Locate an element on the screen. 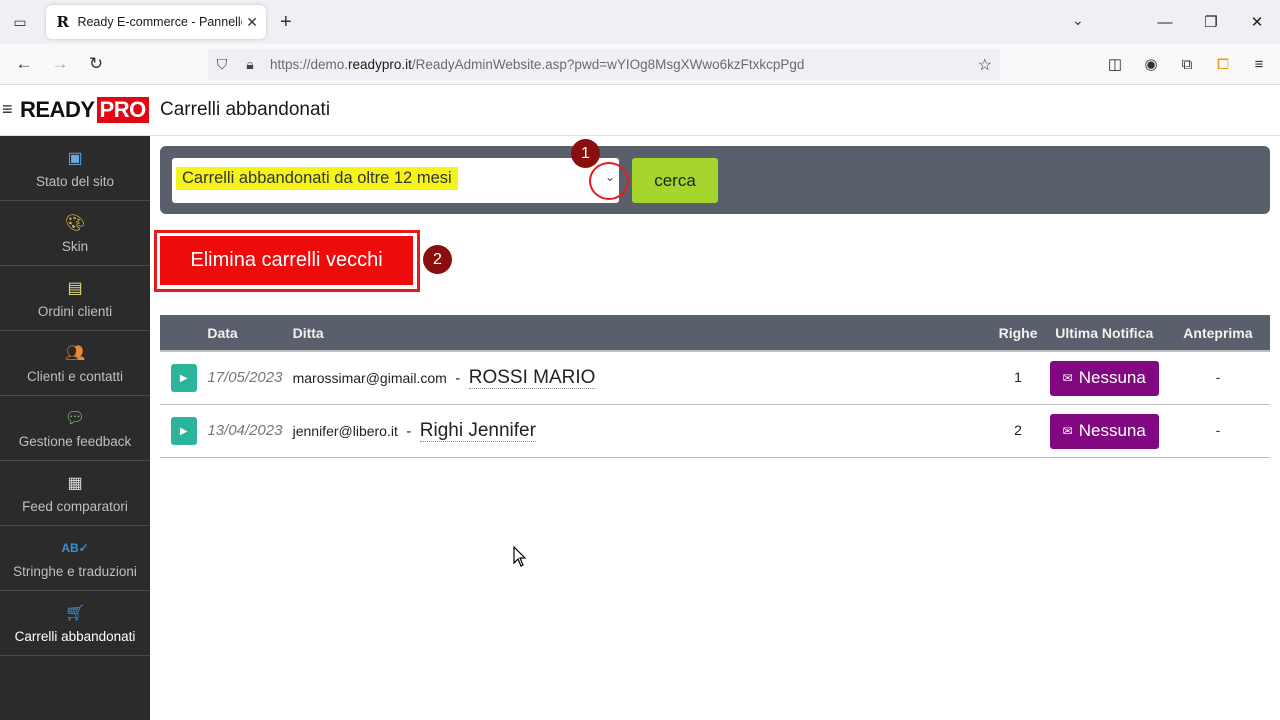  sidebar-item-carrelli-abbandonati: 🛒︎ Carrelli abbandonati is located at coordinates (75, 623).